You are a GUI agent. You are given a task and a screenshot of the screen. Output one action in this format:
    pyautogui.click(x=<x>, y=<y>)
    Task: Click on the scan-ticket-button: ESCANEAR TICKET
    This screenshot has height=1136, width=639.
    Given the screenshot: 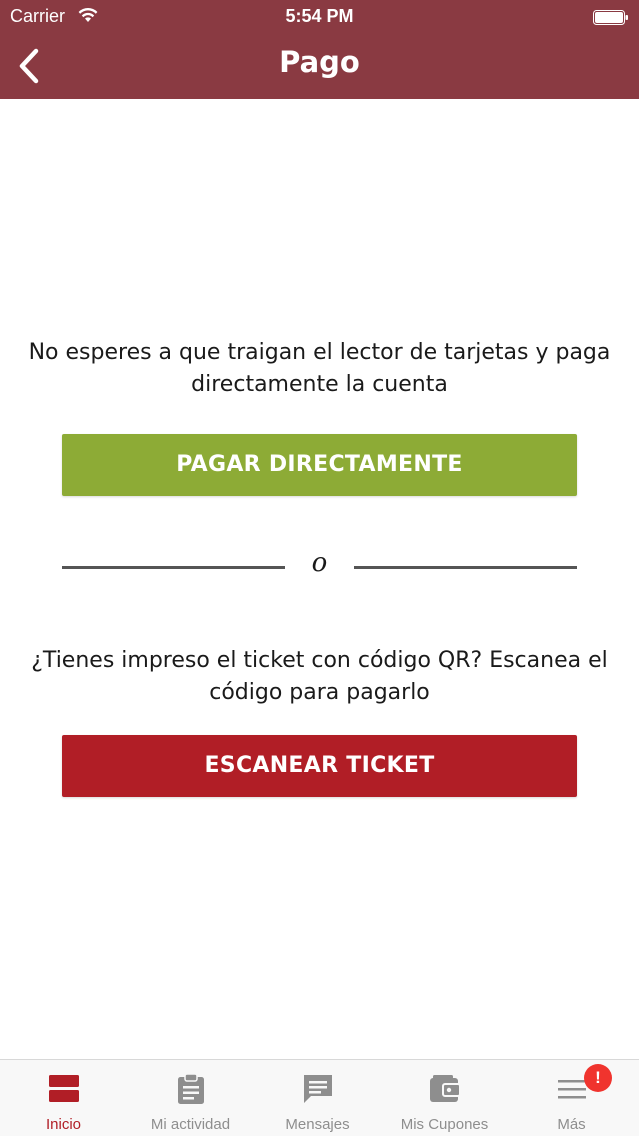 What is the action you would take?
    pyautogui.click(x=319, y=766)
    